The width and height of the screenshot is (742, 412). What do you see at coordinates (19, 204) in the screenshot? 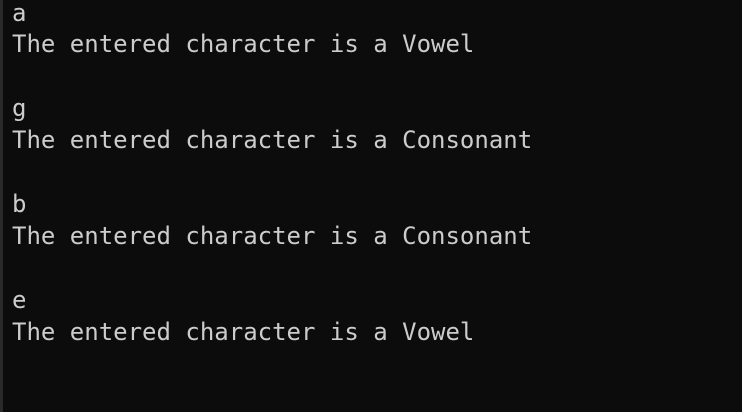
I see `input-line: b` at bounding box center [19, 204].